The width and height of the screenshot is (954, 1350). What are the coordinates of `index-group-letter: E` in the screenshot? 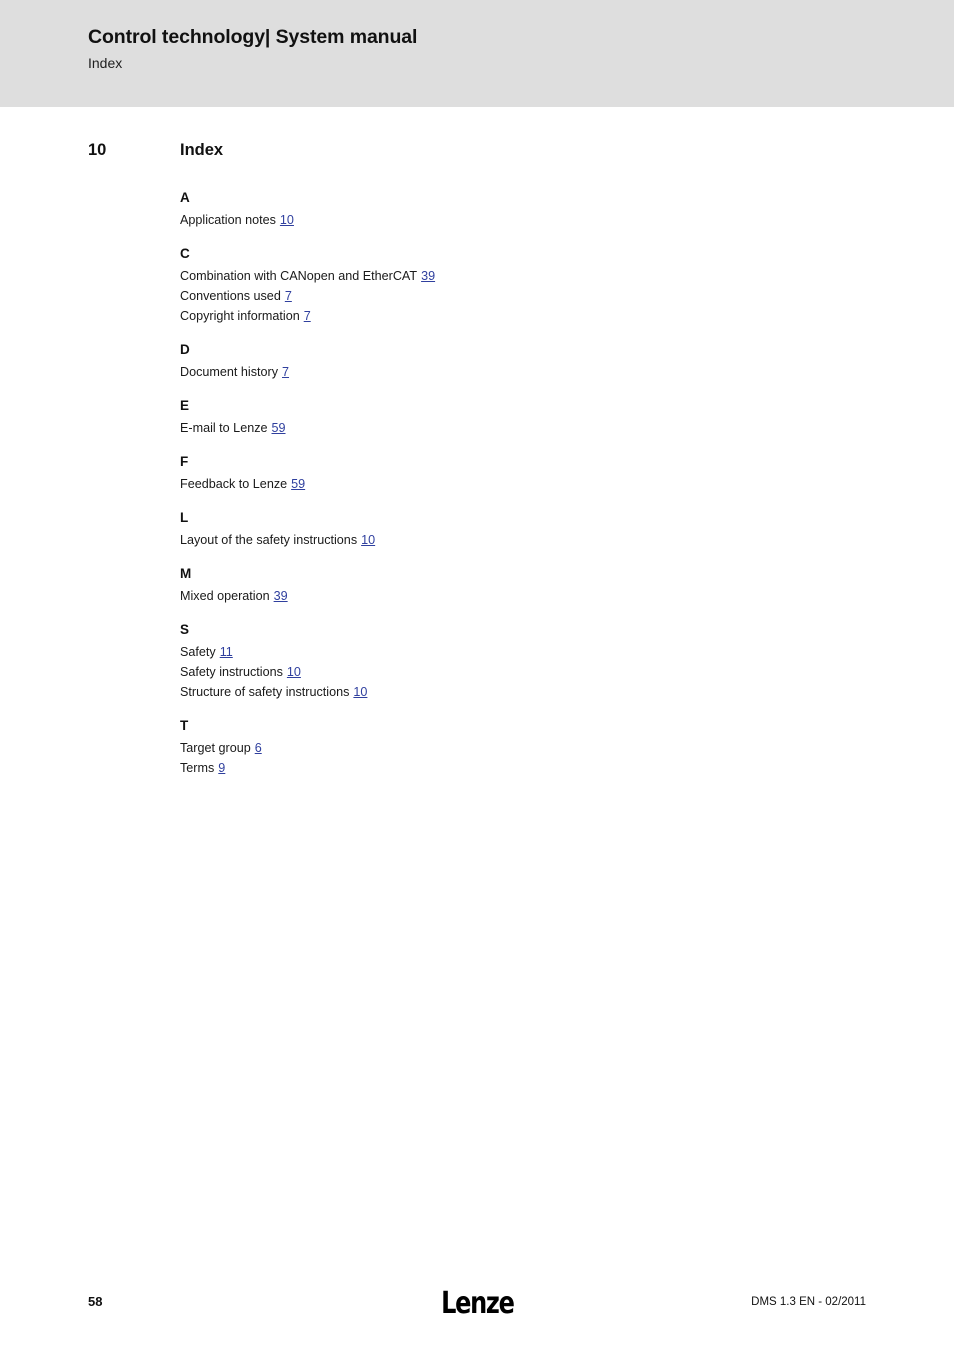 It's located at (185, 405).